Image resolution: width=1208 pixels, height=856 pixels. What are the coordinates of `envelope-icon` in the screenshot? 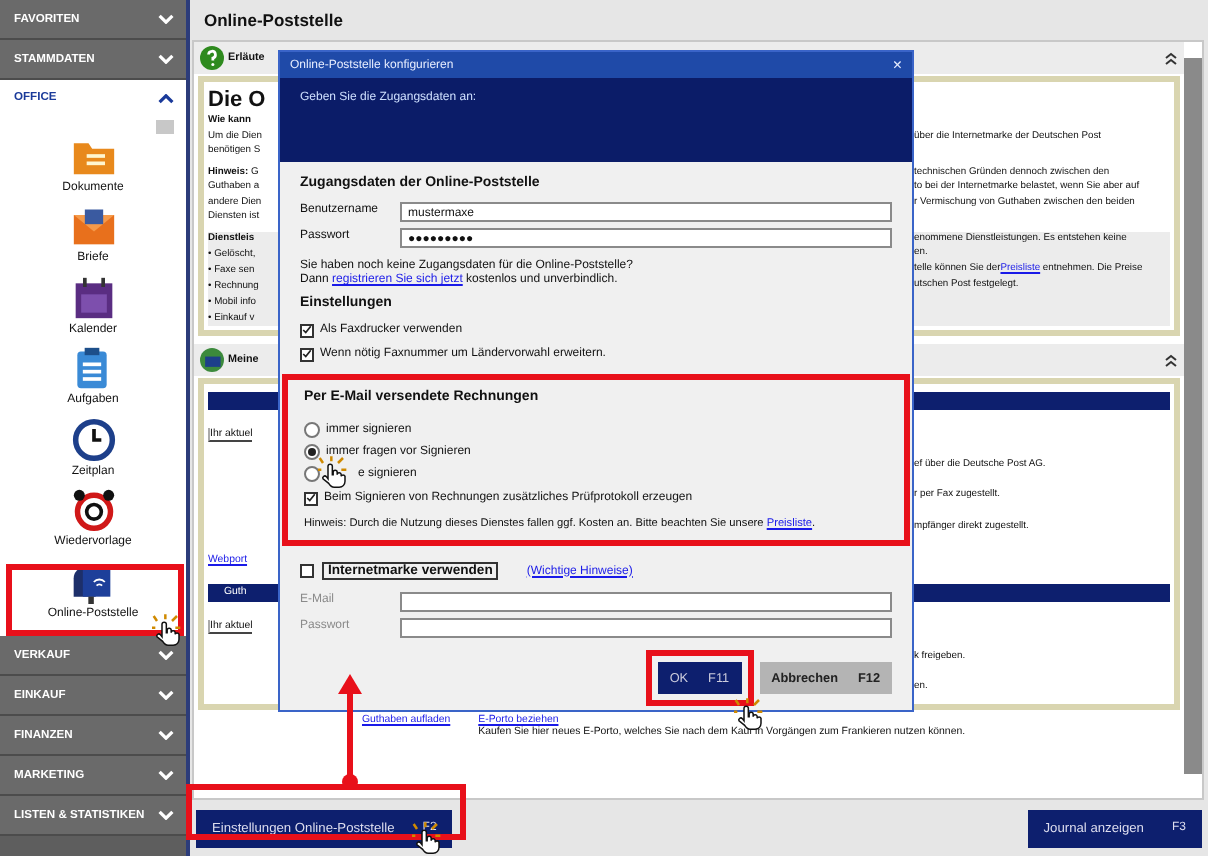 It's located at (93, 226).